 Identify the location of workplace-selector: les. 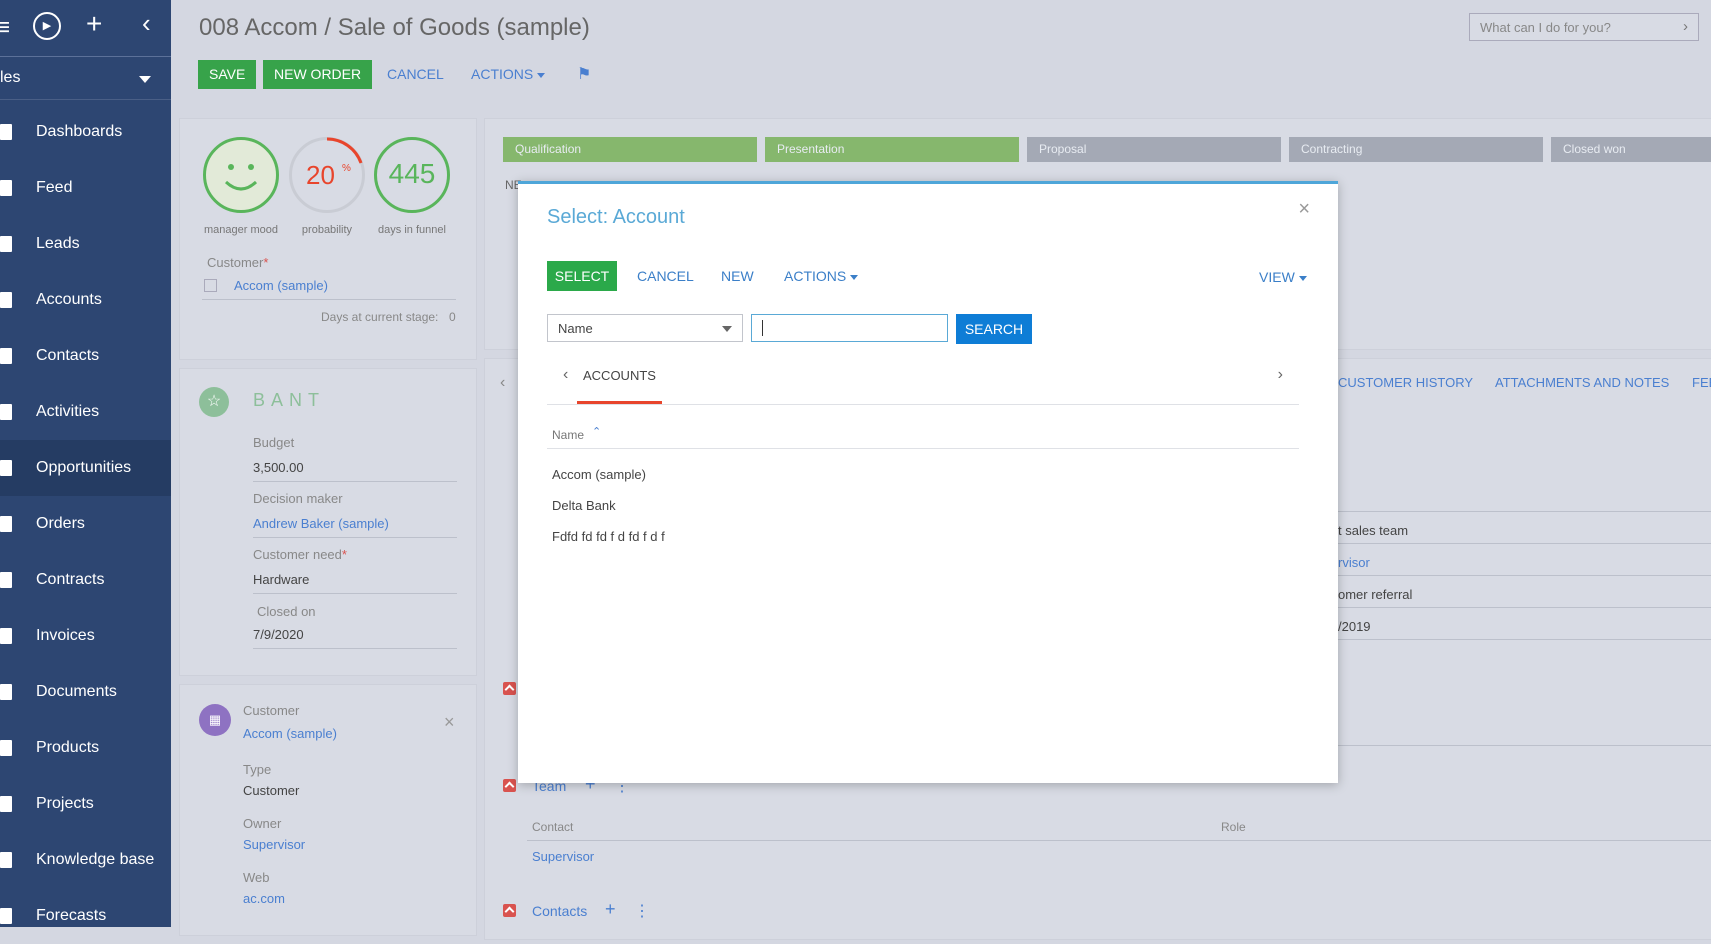
(85, 78).